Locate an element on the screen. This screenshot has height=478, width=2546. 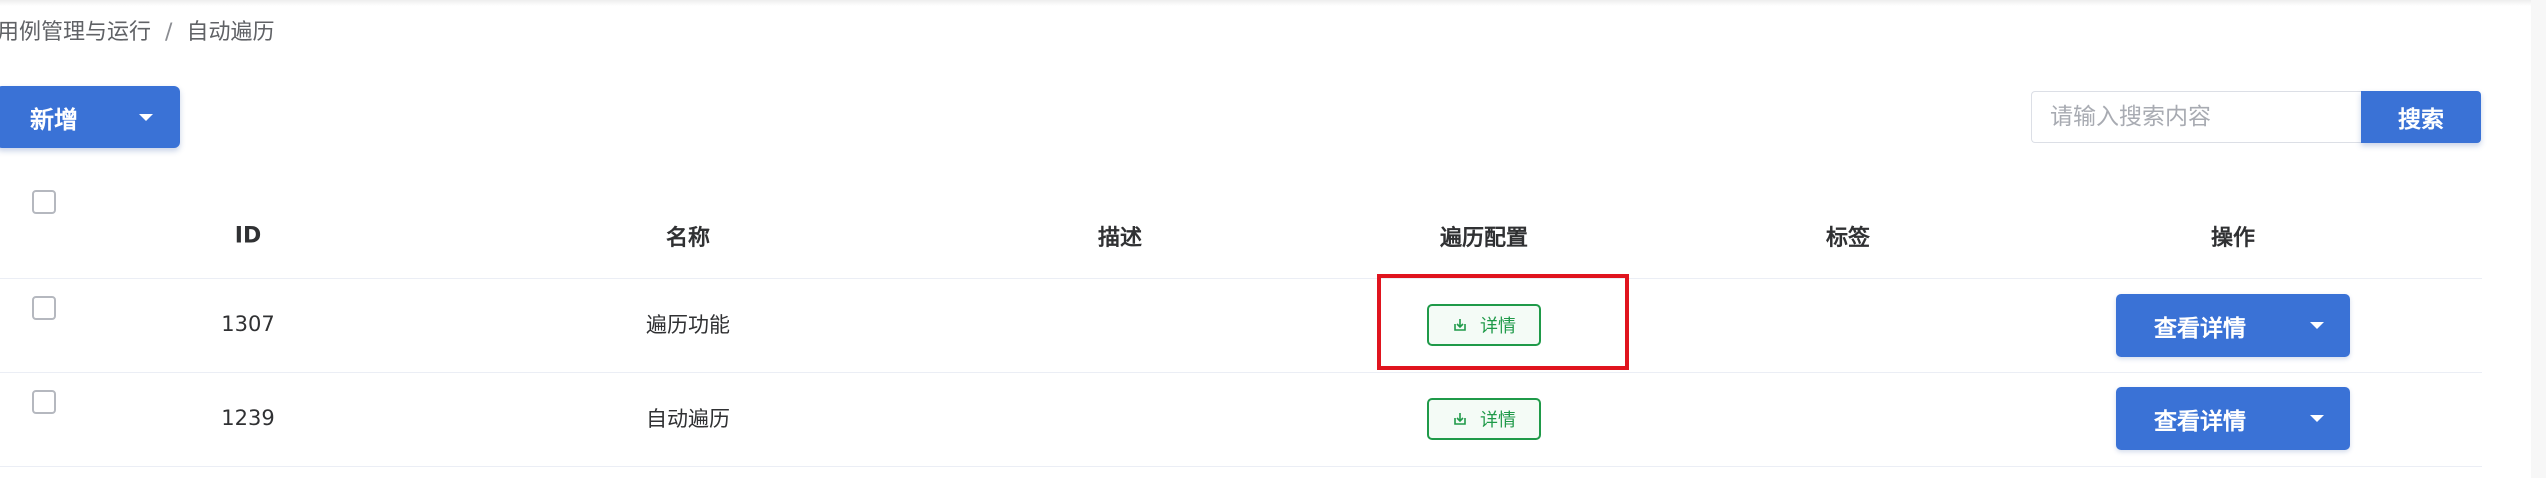
header-divider is located at coordinates (1241, 278).